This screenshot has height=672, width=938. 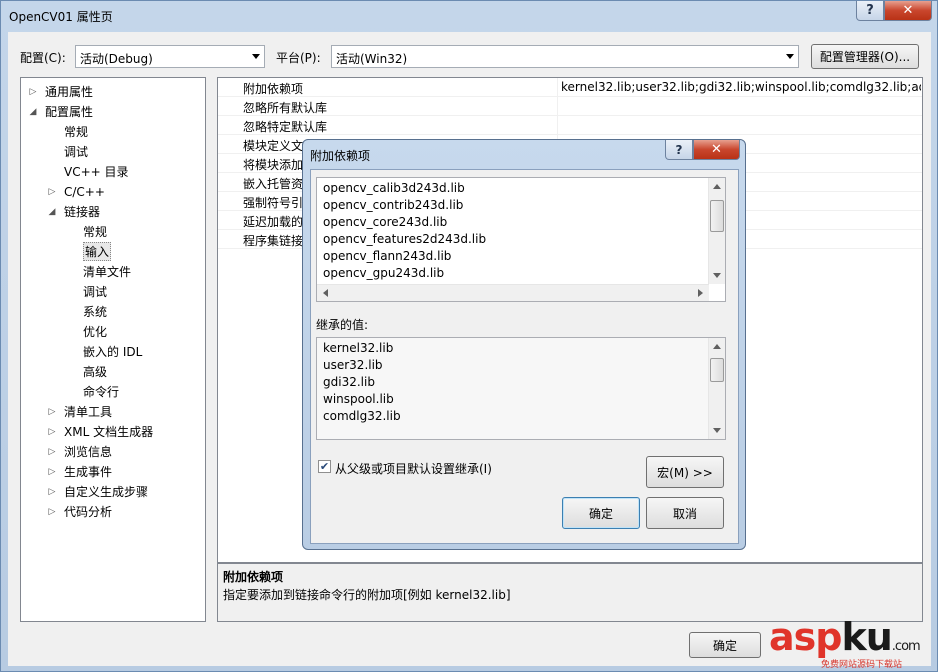 I want to click on inherited-value: kernel32.lib, so click(x=358, y=348).